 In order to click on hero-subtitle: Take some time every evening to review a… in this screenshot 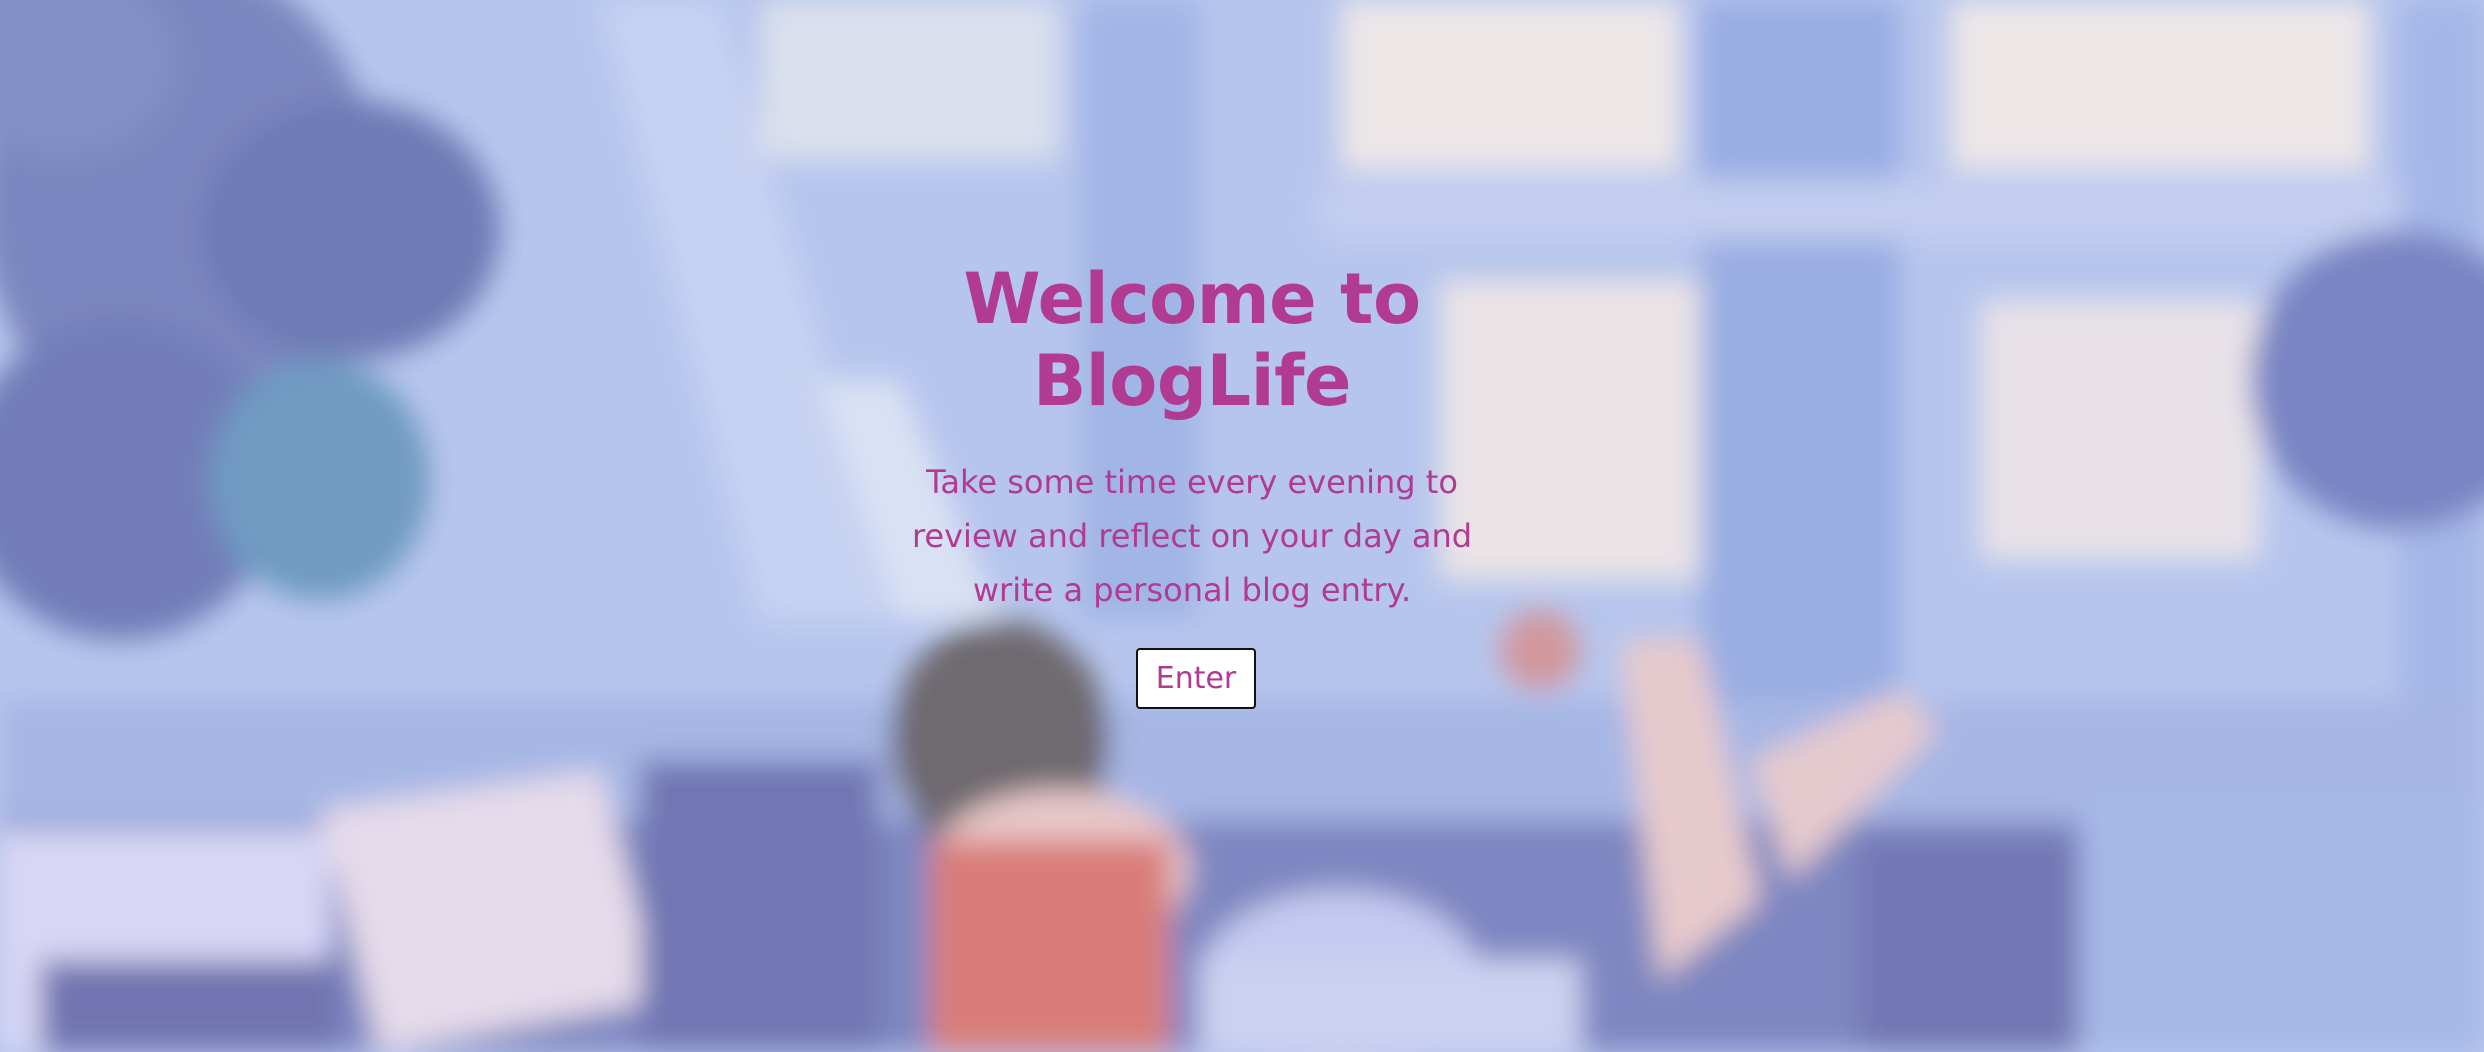, I will do `click(1192, 536)`.